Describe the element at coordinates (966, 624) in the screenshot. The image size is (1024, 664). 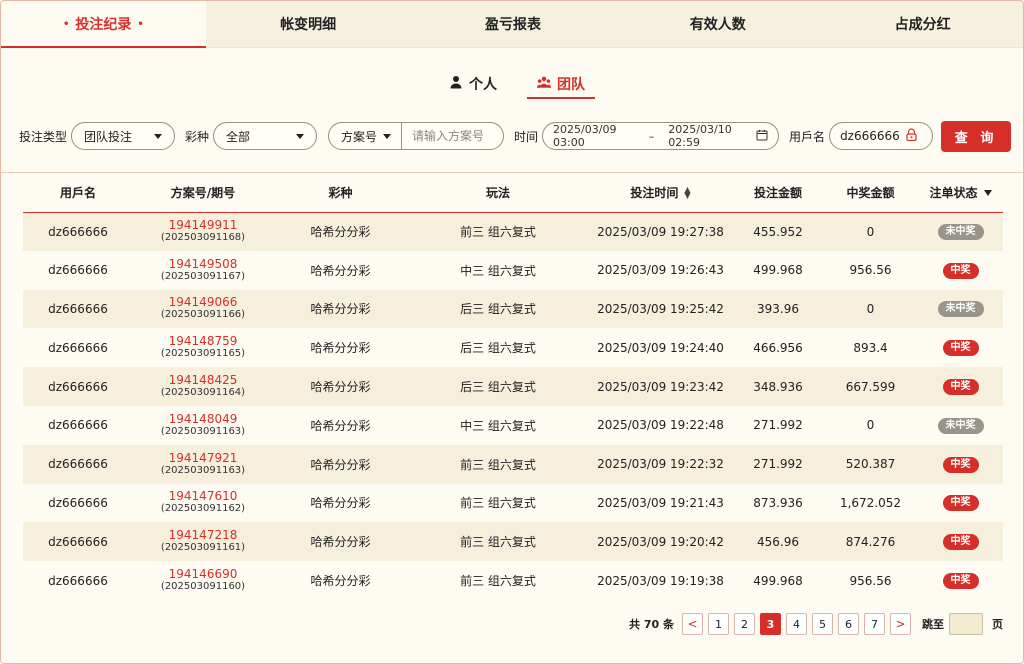
I see `jump-page-input` at that location.